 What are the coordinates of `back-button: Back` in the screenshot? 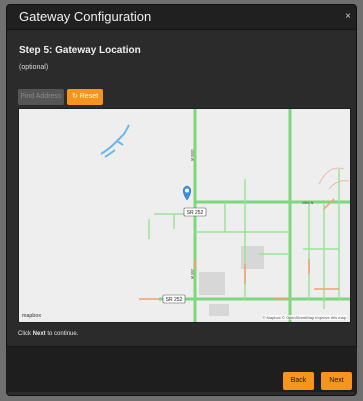 It's located at (298, 381).